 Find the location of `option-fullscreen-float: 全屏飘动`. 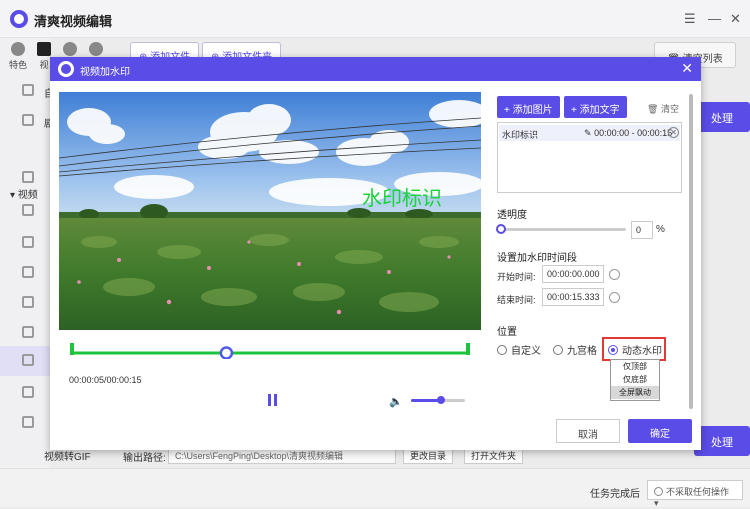

option-fullscreen-float: 全屏飘动 is located at coordinates (635, 392).